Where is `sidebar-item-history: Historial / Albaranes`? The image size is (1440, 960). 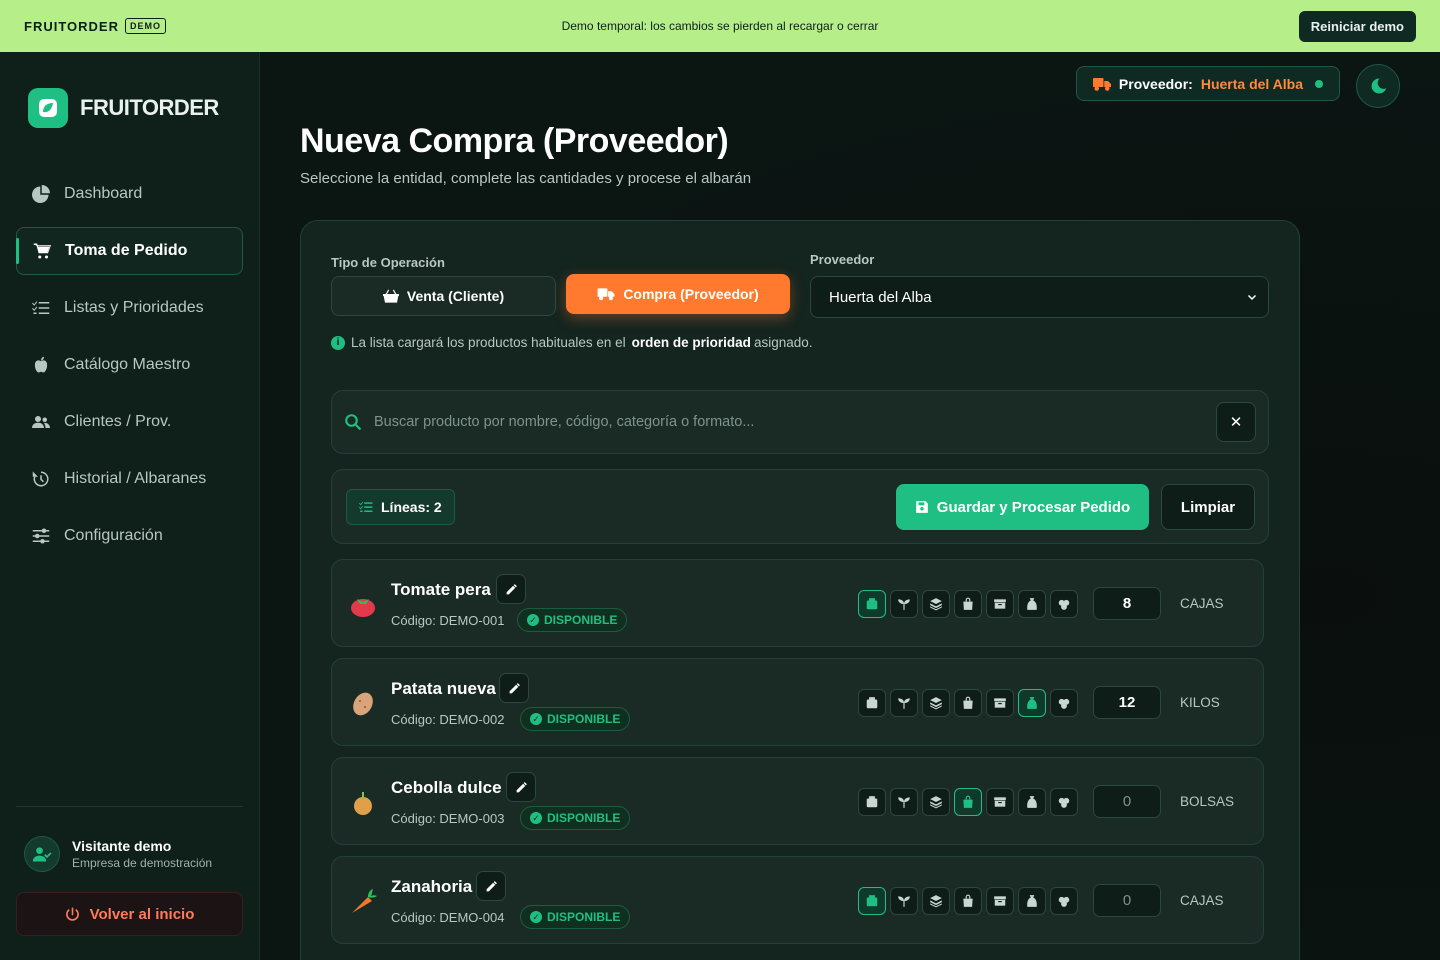
sidebar-item-history: Historial / Albaranes is located at coordinates (129, 479).